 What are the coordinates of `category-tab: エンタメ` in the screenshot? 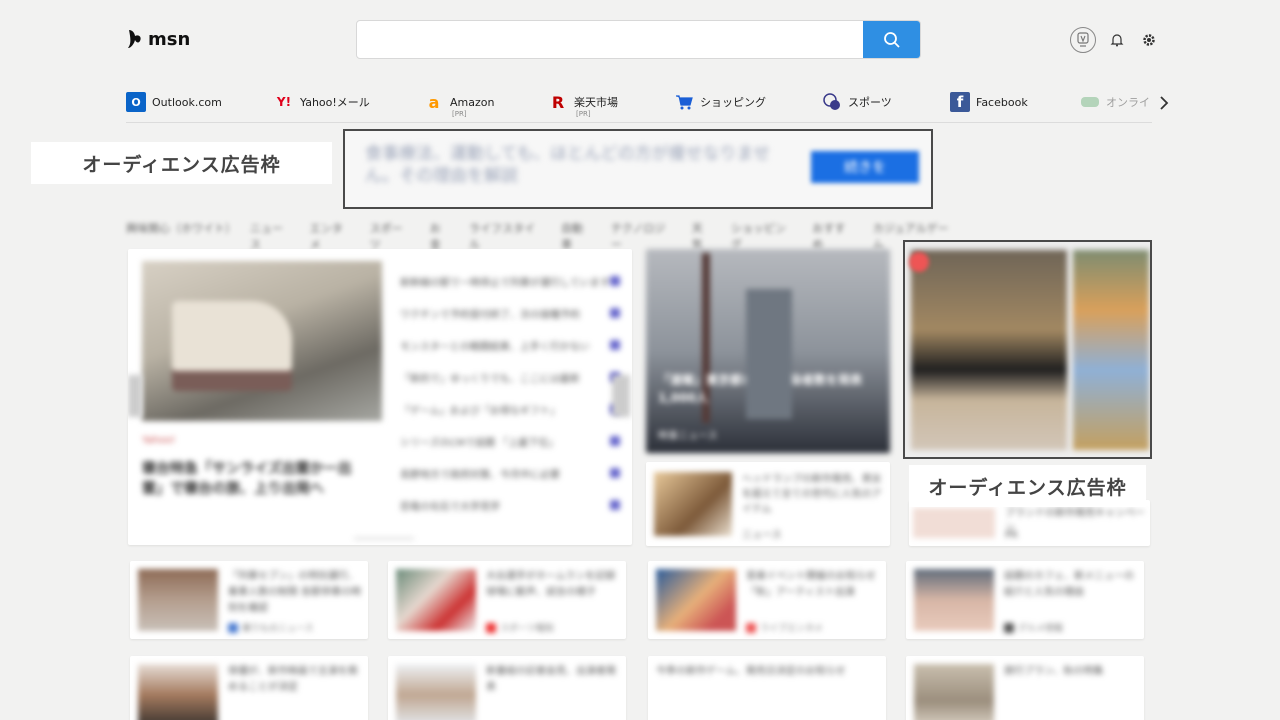 It's located at (331, 235).